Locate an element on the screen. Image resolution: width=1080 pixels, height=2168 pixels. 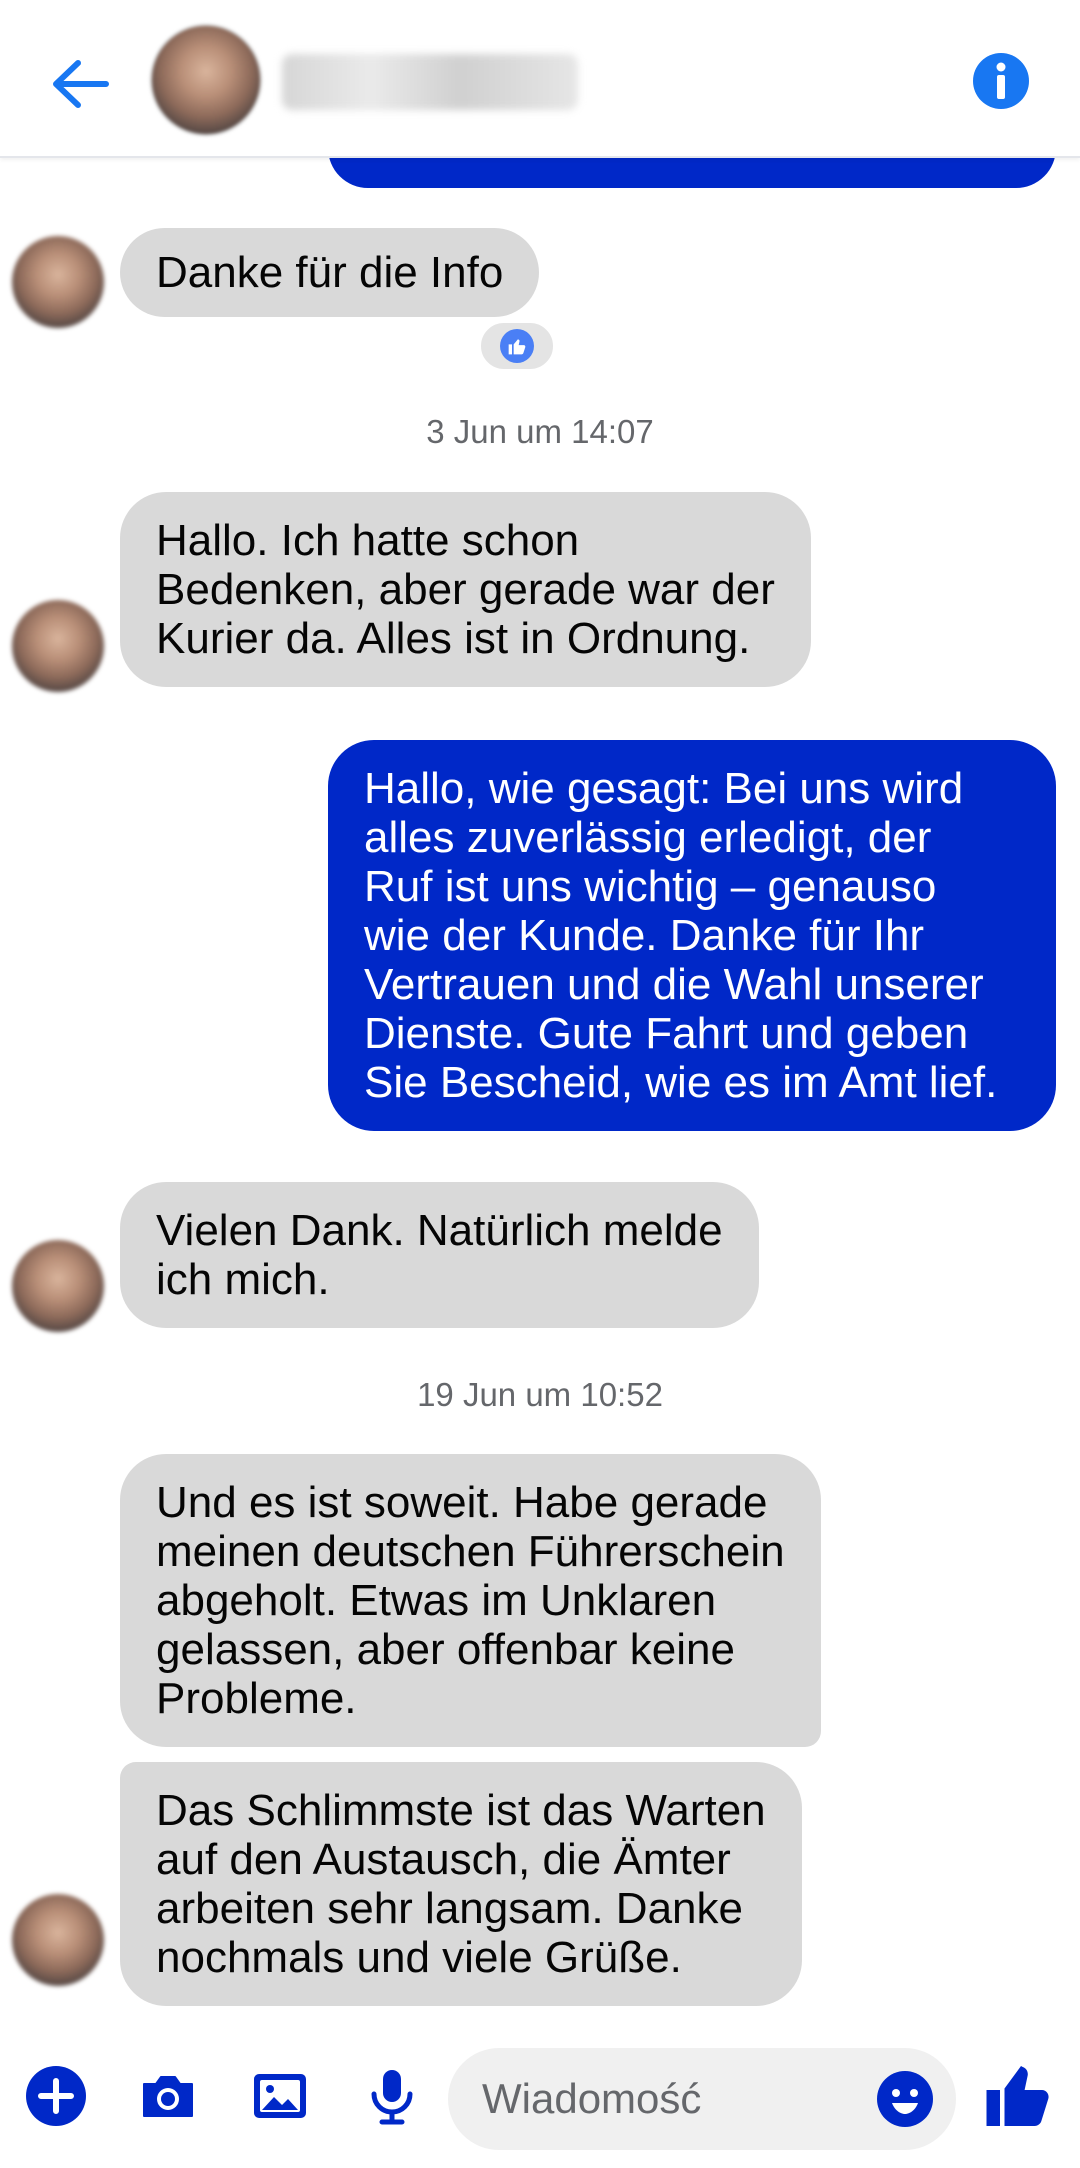
camera-icon is located at coordinates (168, 2096).